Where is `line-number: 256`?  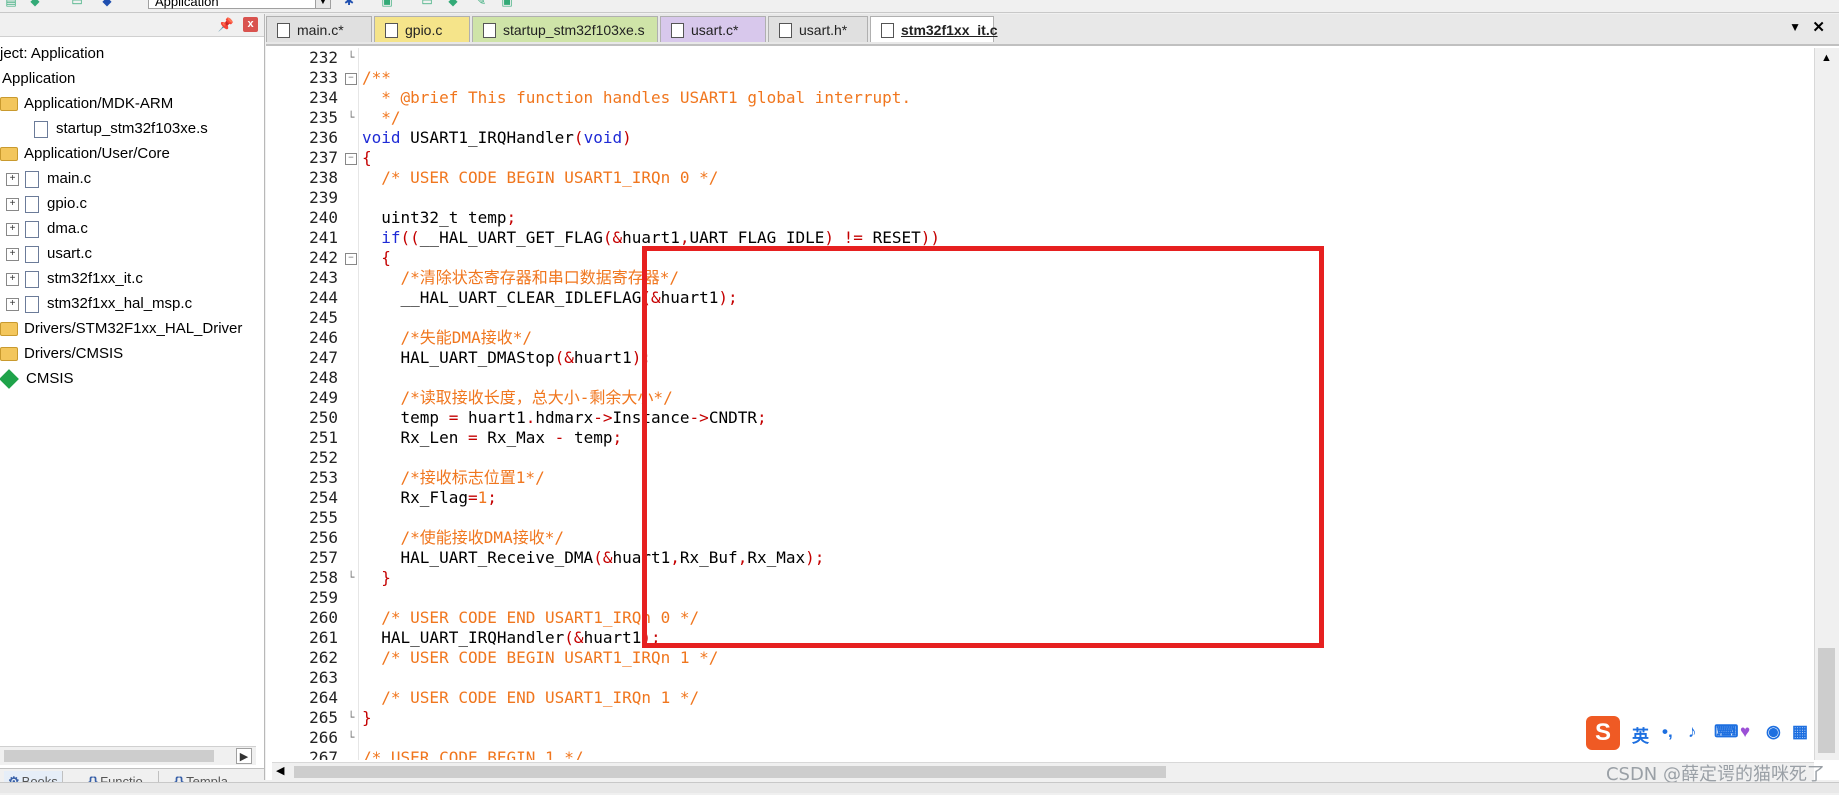
line-number: 256 is located at coordinates (323, 537).